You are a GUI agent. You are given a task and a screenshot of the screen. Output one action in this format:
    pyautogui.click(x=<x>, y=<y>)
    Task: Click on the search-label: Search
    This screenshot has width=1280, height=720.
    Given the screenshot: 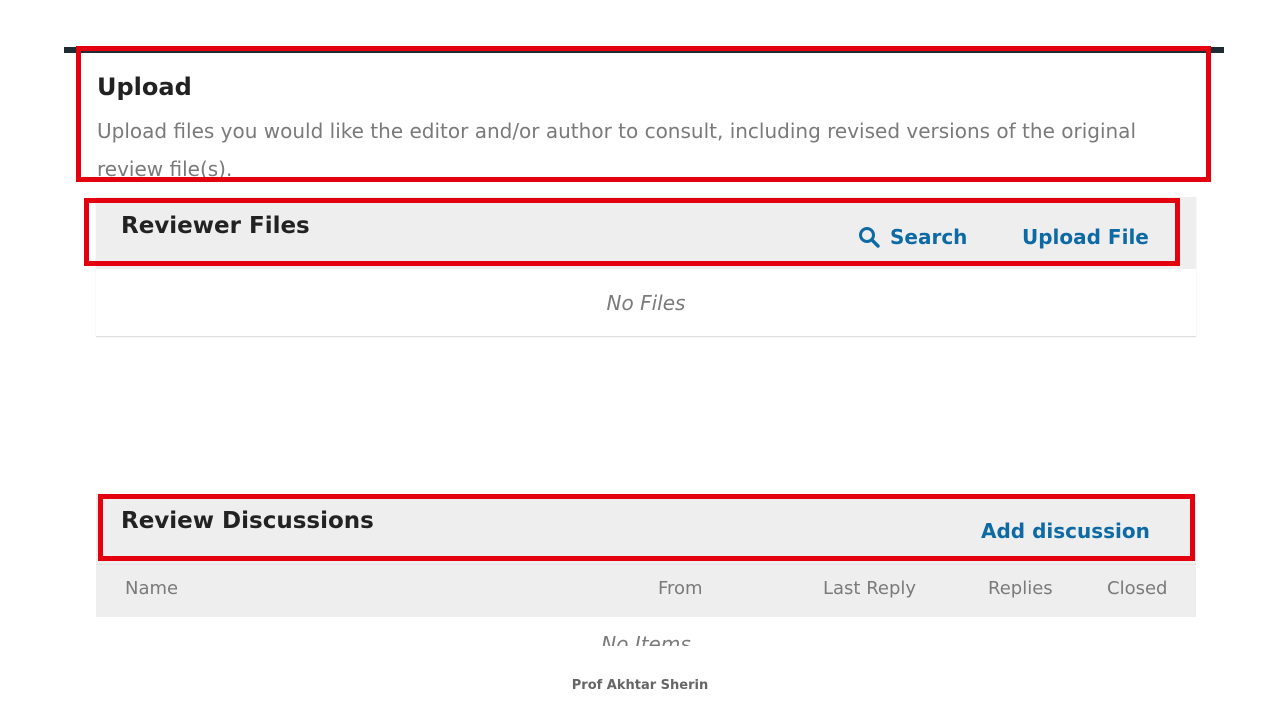 What is the action you would take?
    pyautogui.click(x=929, y=237)
    